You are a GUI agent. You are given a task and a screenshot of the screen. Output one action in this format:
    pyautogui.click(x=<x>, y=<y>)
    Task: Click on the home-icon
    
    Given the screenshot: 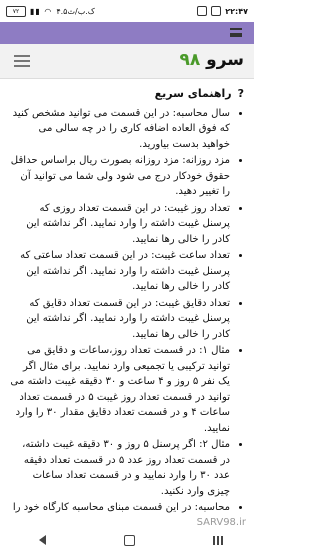 What is the action you would take?
    pyautogui.click(x=130, y=540)
    